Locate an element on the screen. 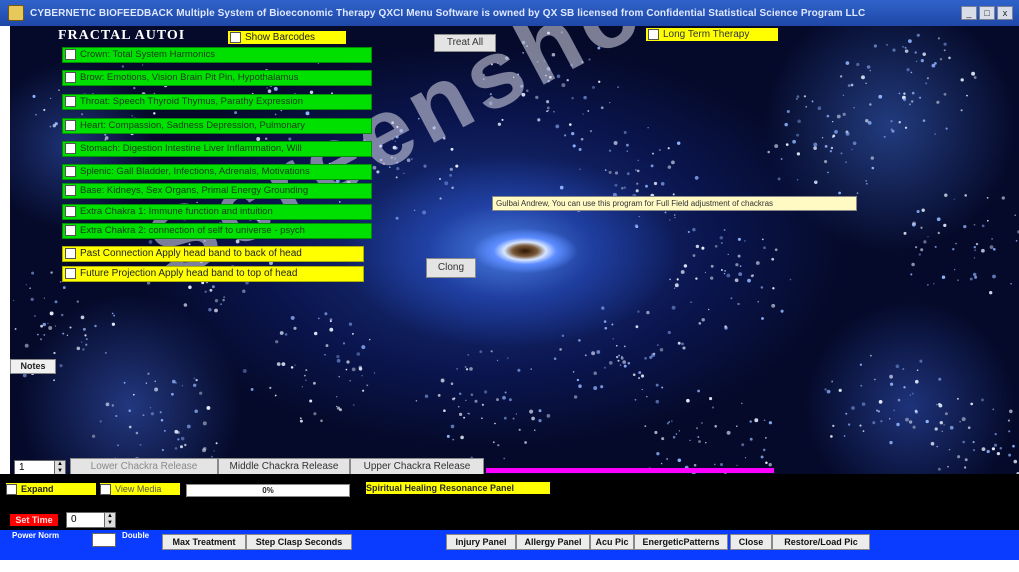 The image size is (1019, 572). window-controls: _ □ x is located at coordinates (987, 13).